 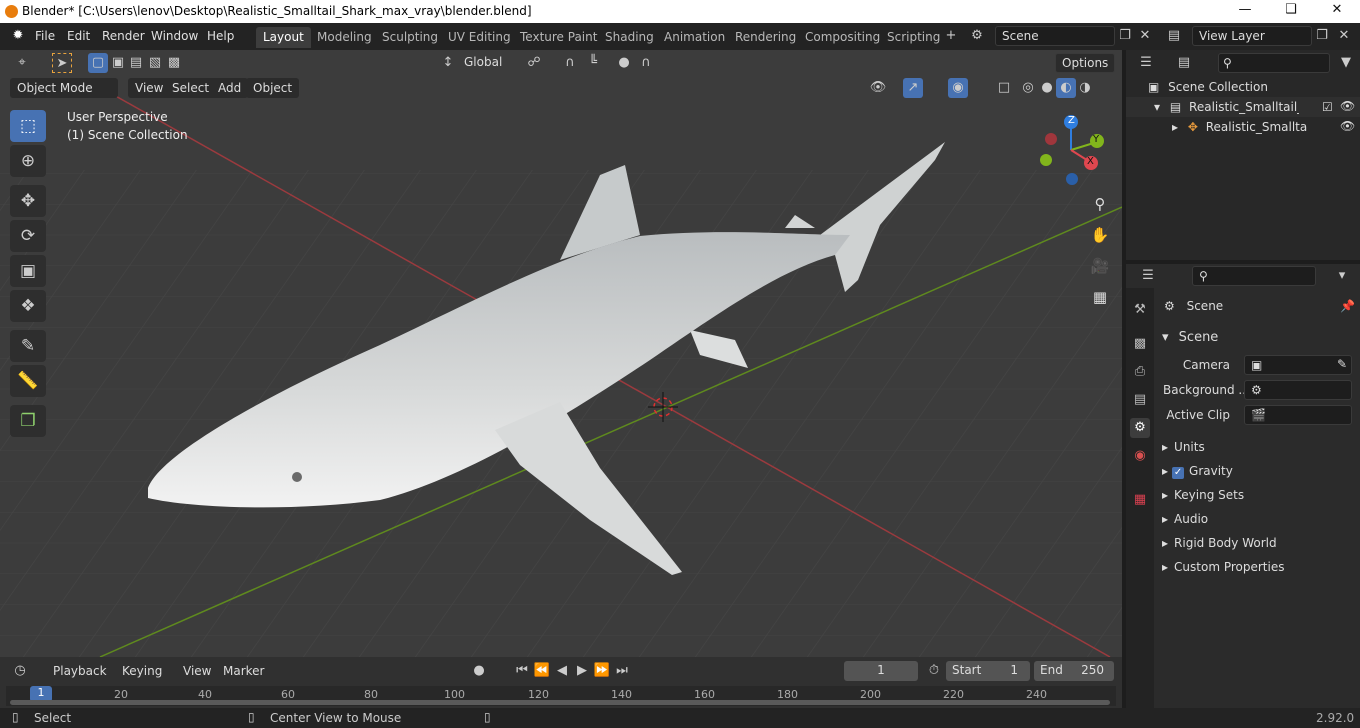 What do you see at coordinates (1337, 12) in the screenshot?
I see `close-window-button: ✕` at bounding box center [1337, 12].